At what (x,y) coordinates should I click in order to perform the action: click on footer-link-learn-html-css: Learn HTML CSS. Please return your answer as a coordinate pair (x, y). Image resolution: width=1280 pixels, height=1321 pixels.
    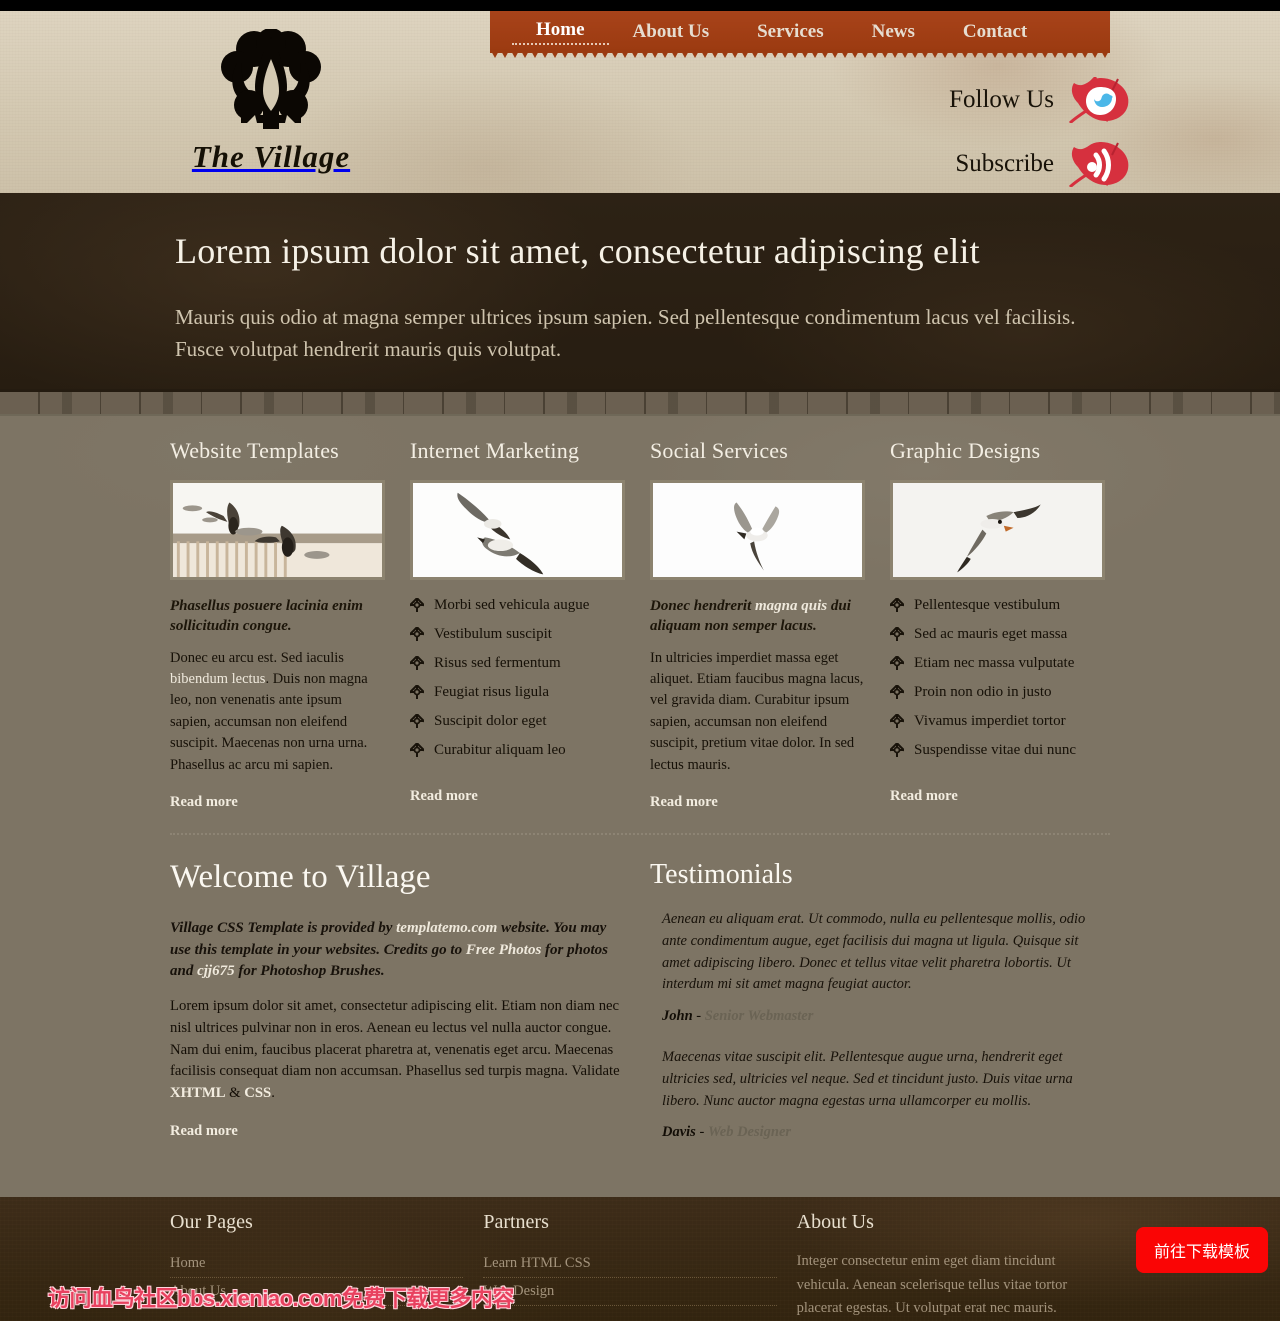
    Looking at the image, I should click on (629, 1263).